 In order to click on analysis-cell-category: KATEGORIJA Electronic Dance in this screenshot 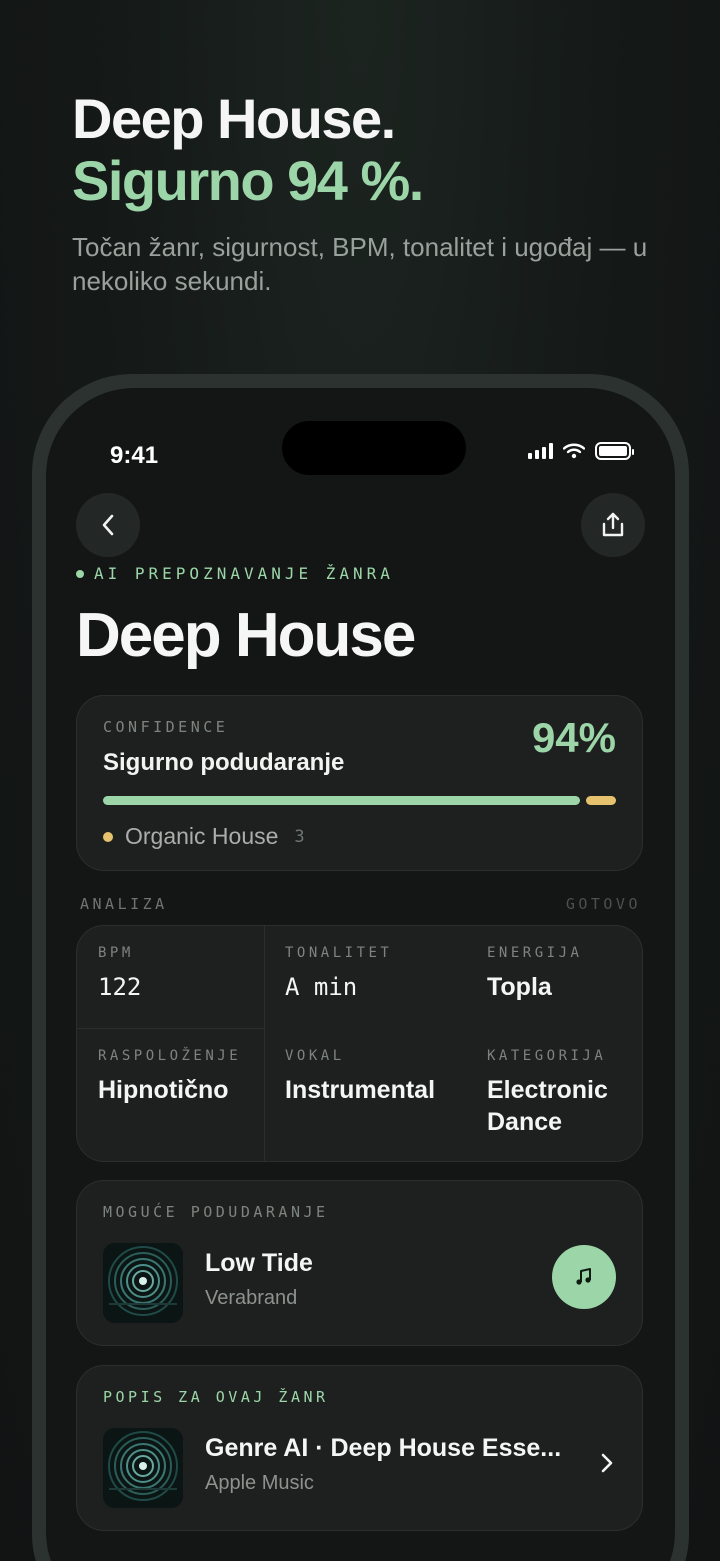, I will do `click(557, 1093)`.